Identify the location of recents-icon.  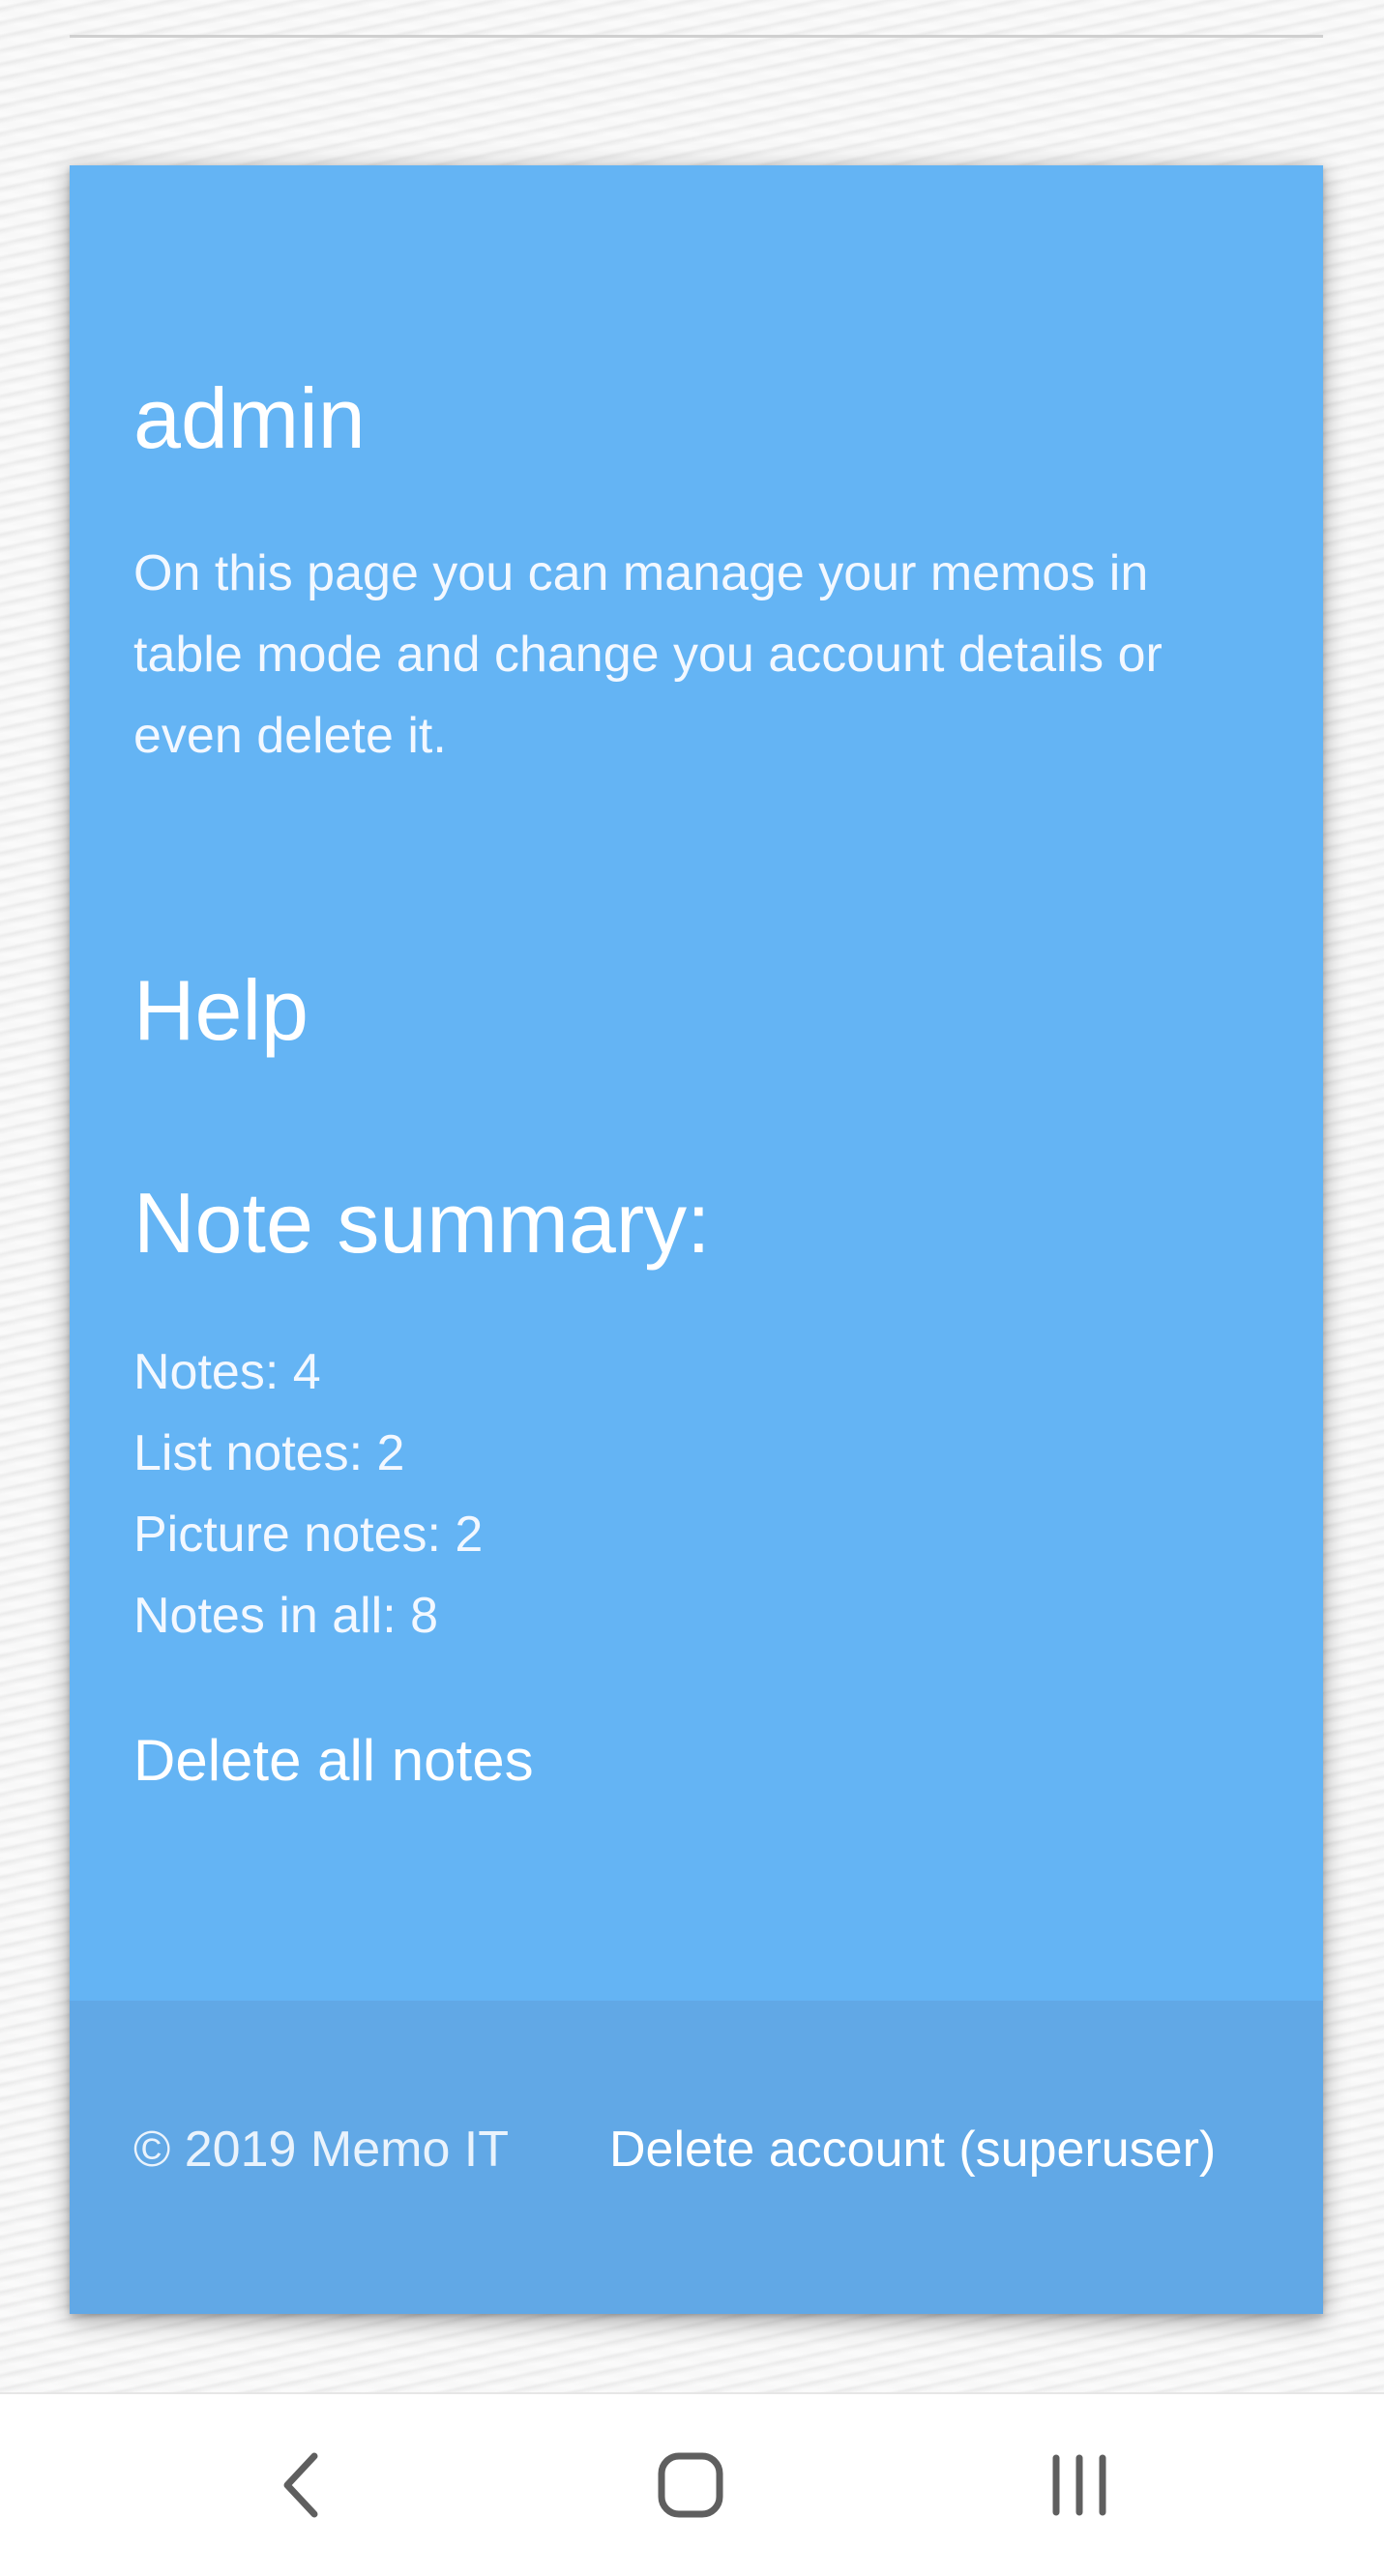
(1079, 2485).